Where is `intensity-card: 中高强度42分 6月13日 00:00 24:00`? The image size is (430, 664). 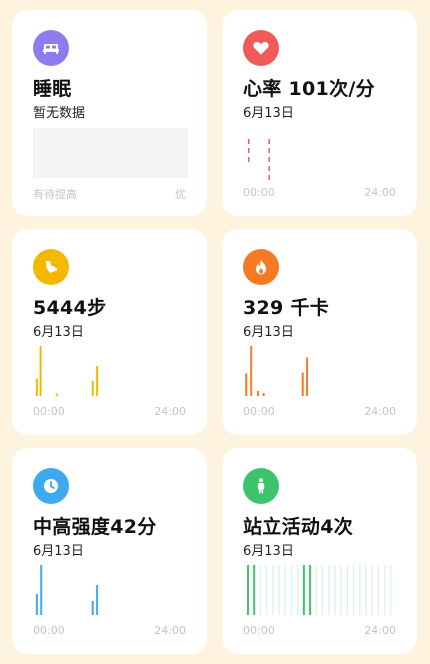
intensity-card: 中高强度42分 6月13日 00:00 24:00 is located at coordinates (109, 551).